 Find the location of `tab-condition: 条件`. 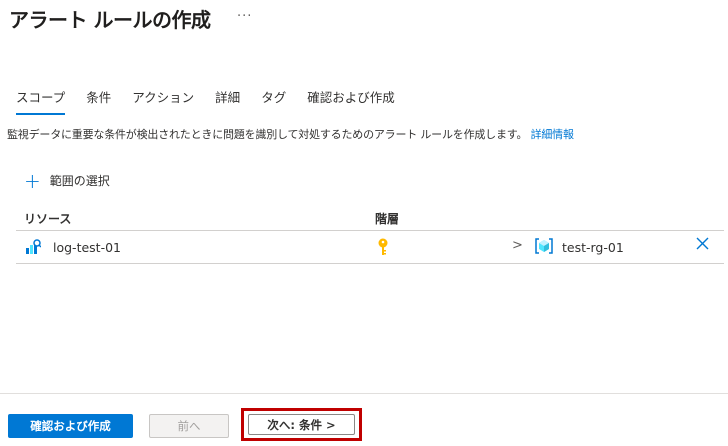

tab-condition: 条件 is located at coordinates (98, 99).